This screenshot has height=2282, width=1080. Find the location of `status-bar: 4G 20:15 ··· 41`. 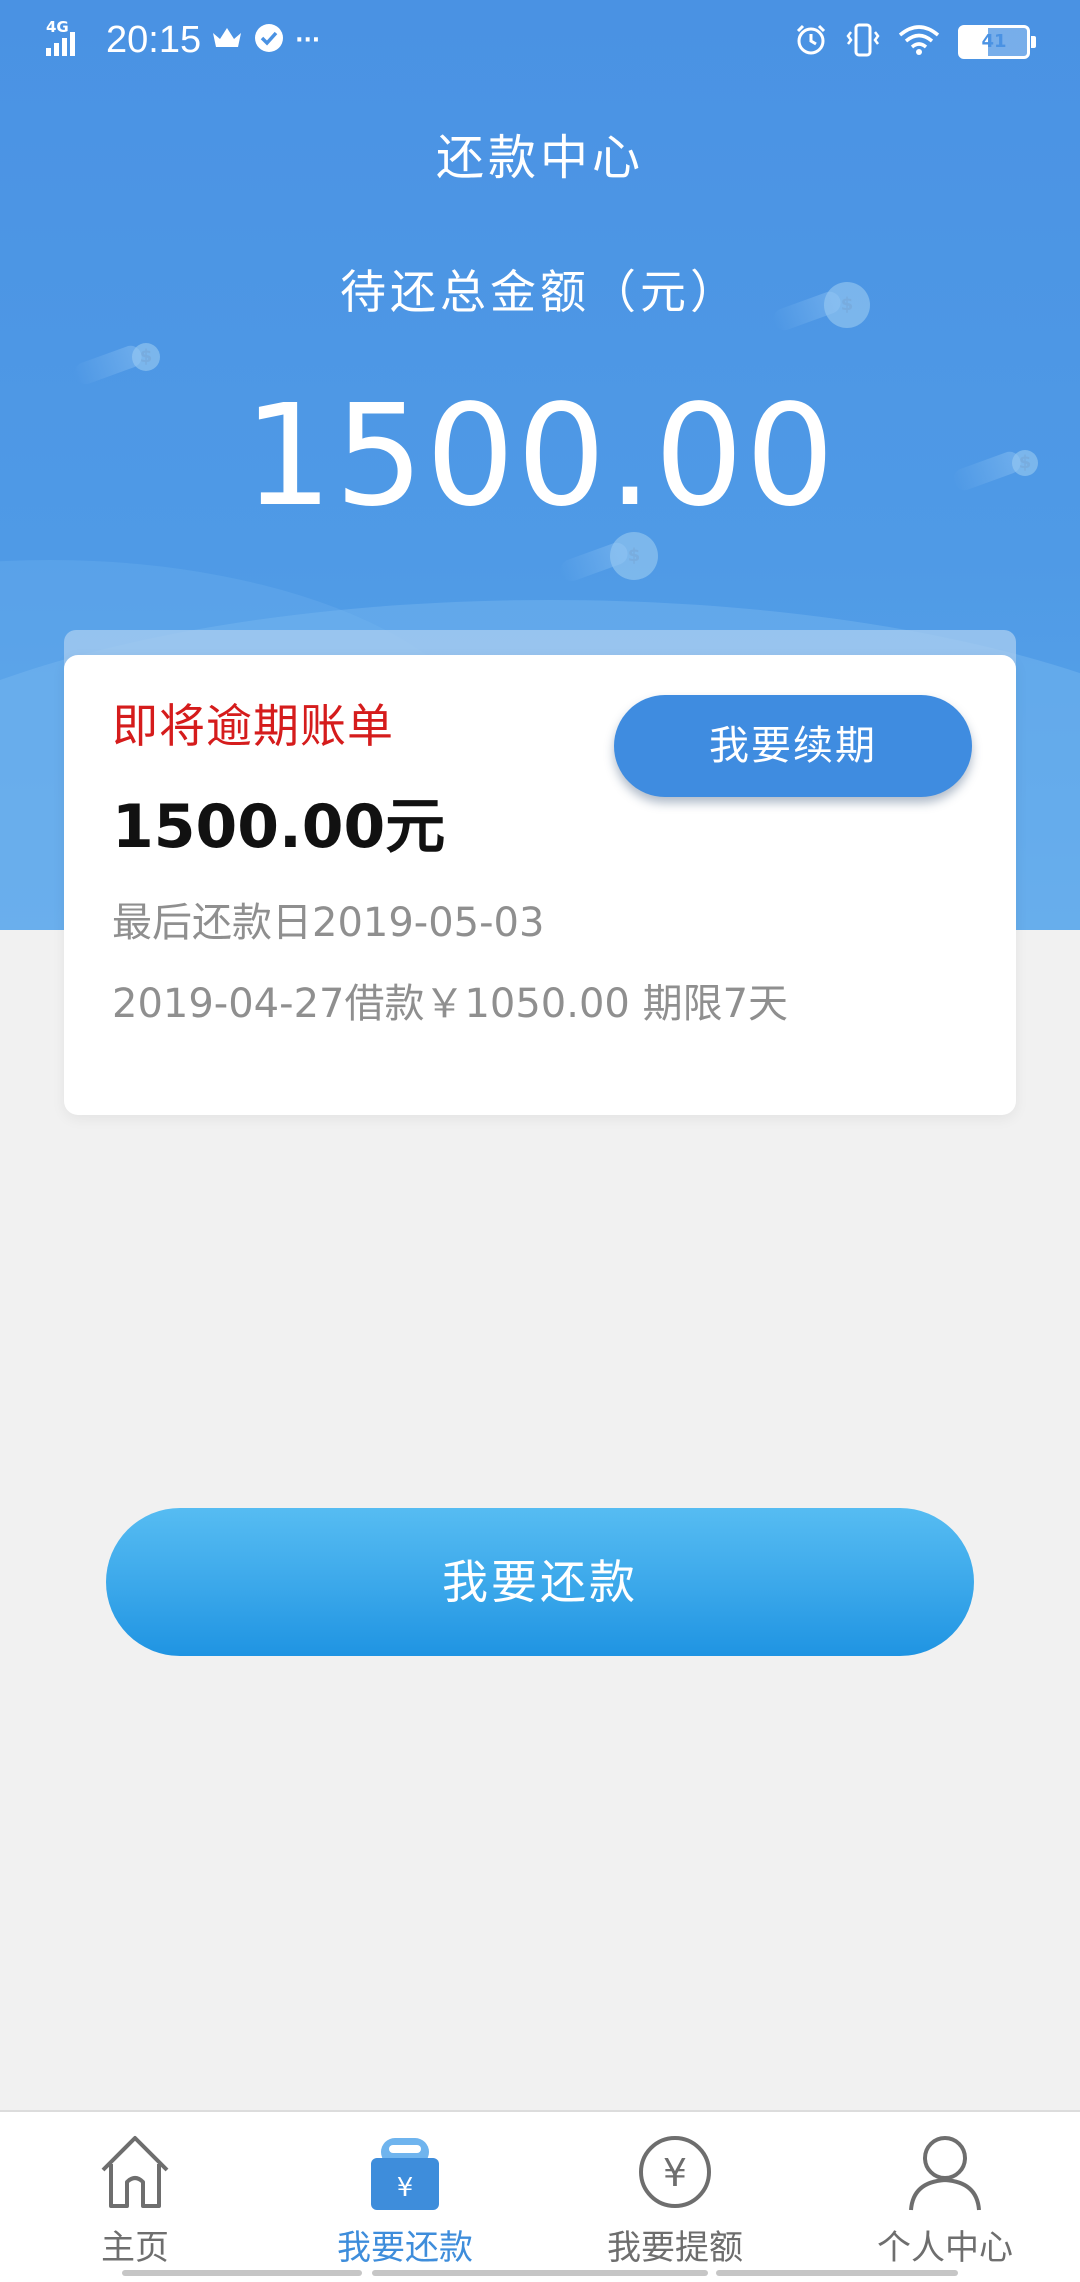

status-bar: 4G 20:15 ··· 41 is located at coordinates (540, 42).